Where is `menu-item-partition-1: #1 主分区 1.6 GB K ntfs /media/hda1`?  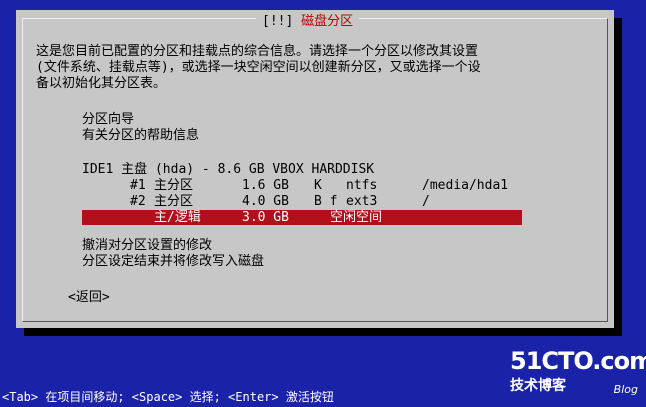 menu-item-partition-1: #1 主分区 1.6 GB K ntfs /media/hda1 is located at coordinates (302, 186).